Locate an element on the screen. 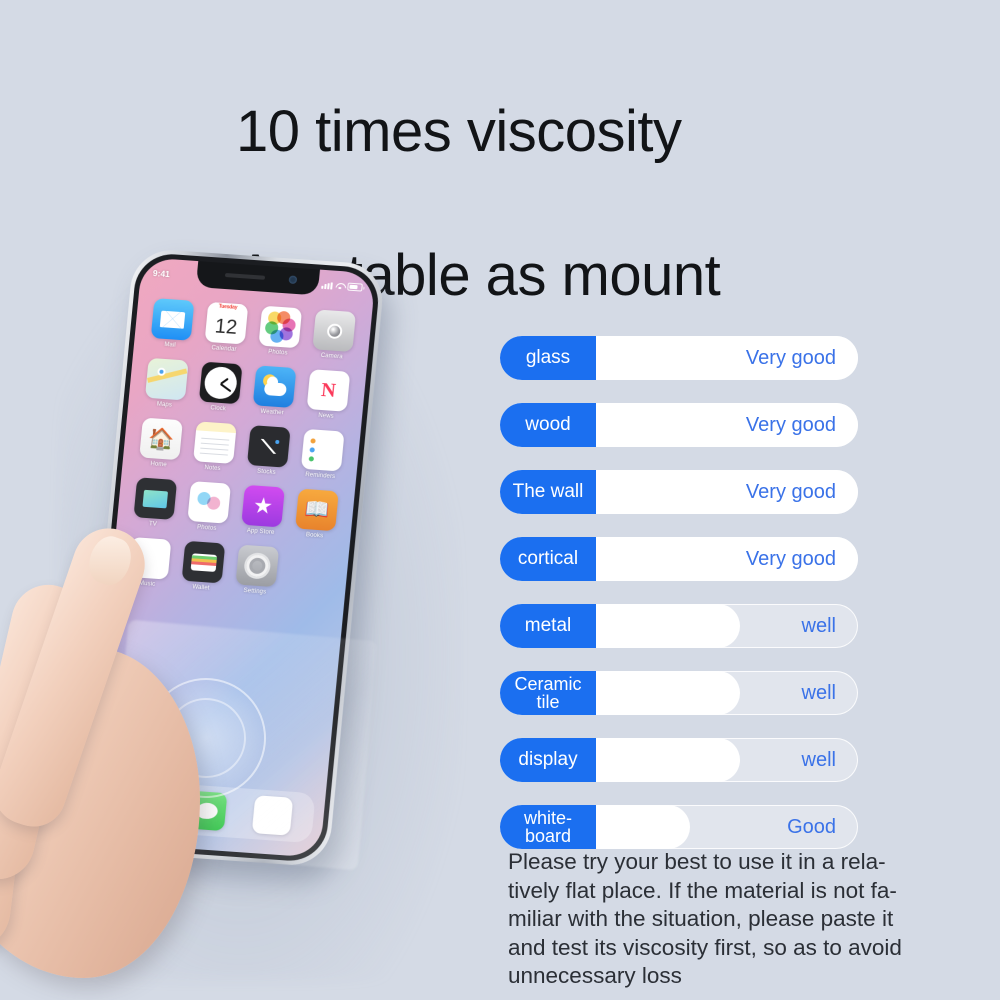  status-time: 9:41 is located at coordinates (161, 273).